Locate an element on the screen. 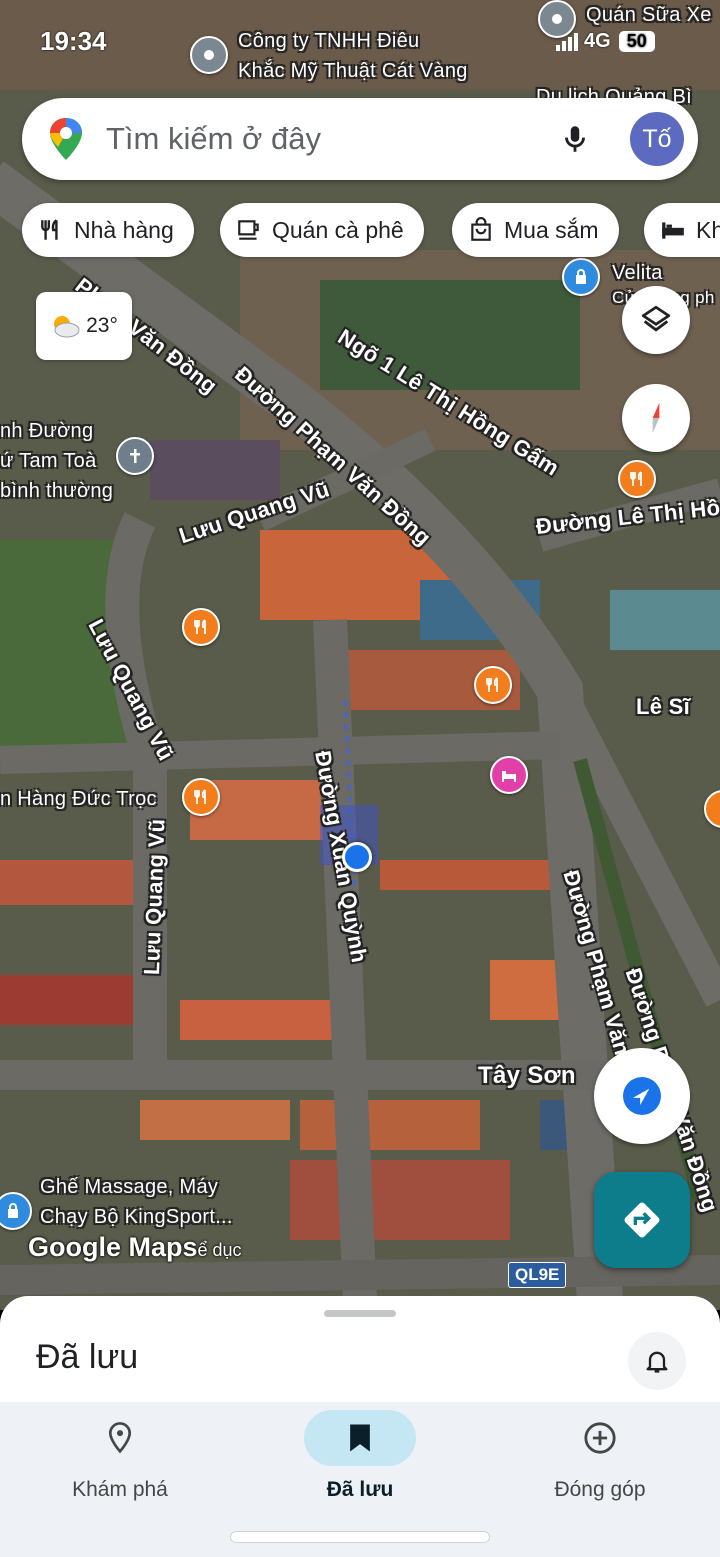 The height and width of the screenshot is (1557, 720). chip-label: Nhà hàng is located at coordinates (124, 229).